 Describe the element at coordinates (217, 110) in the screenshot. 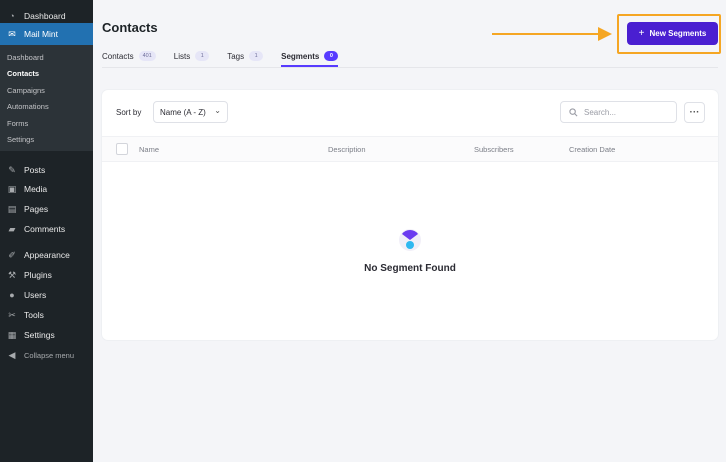

I see `chevron-down-icon: ⌄` at that location.